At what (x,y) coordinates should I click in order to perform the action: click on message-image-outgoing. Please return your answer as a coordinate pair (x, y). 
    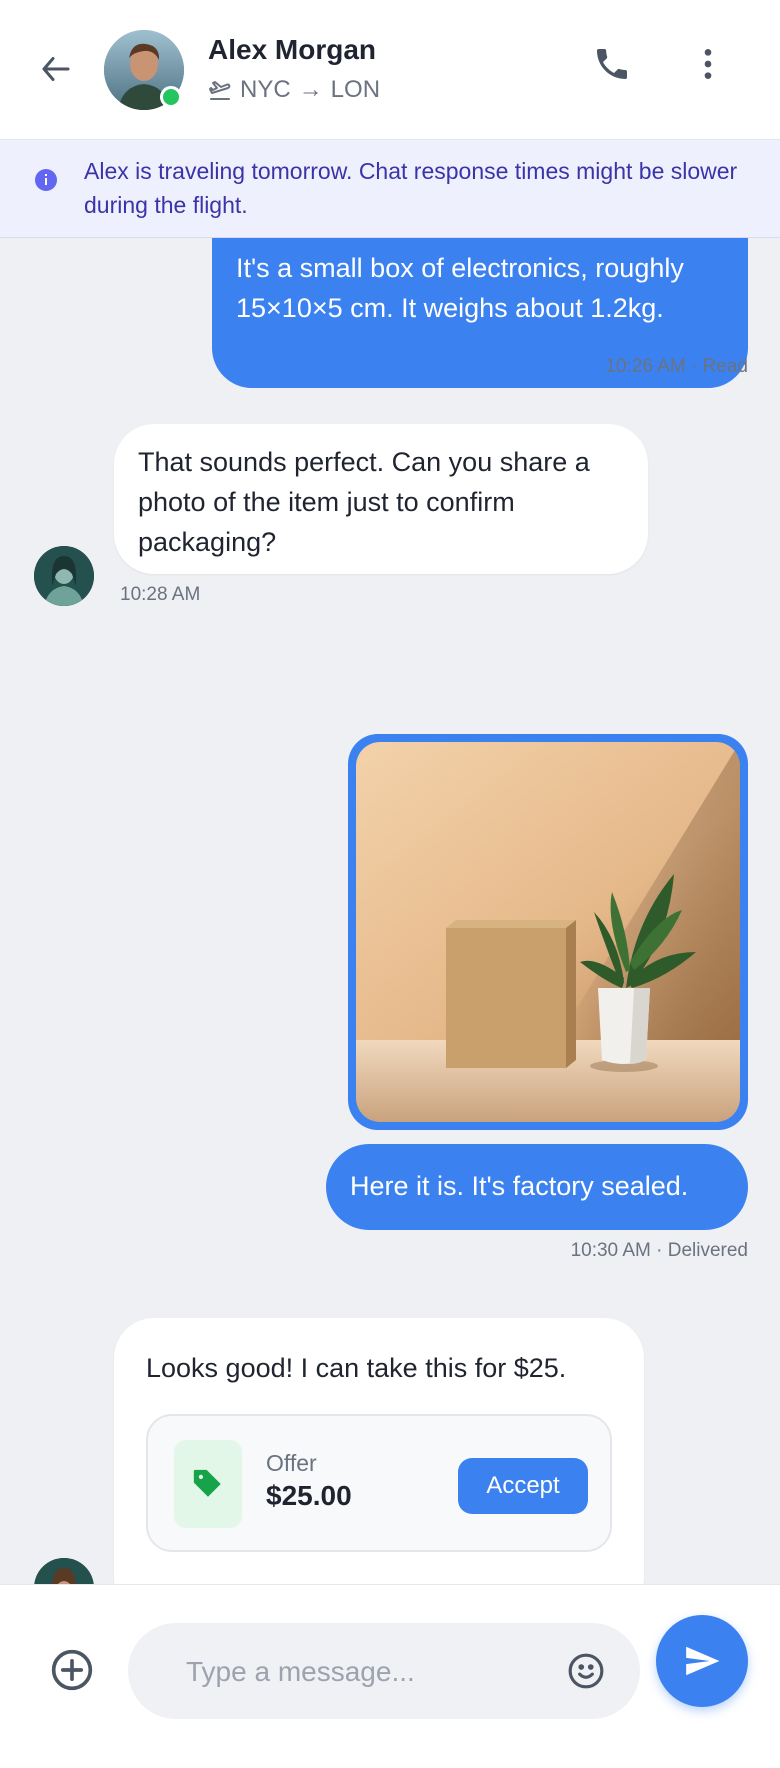
    Looking at the image, I should click on (548, 932).